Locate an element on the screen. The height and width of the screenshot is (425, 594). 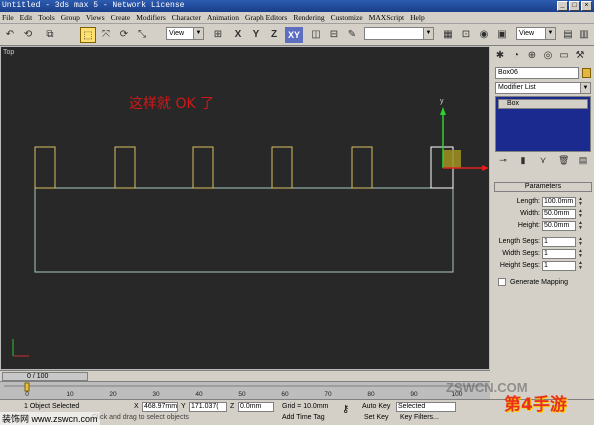
tick-label: 90 is located at coordinates (414, 394).